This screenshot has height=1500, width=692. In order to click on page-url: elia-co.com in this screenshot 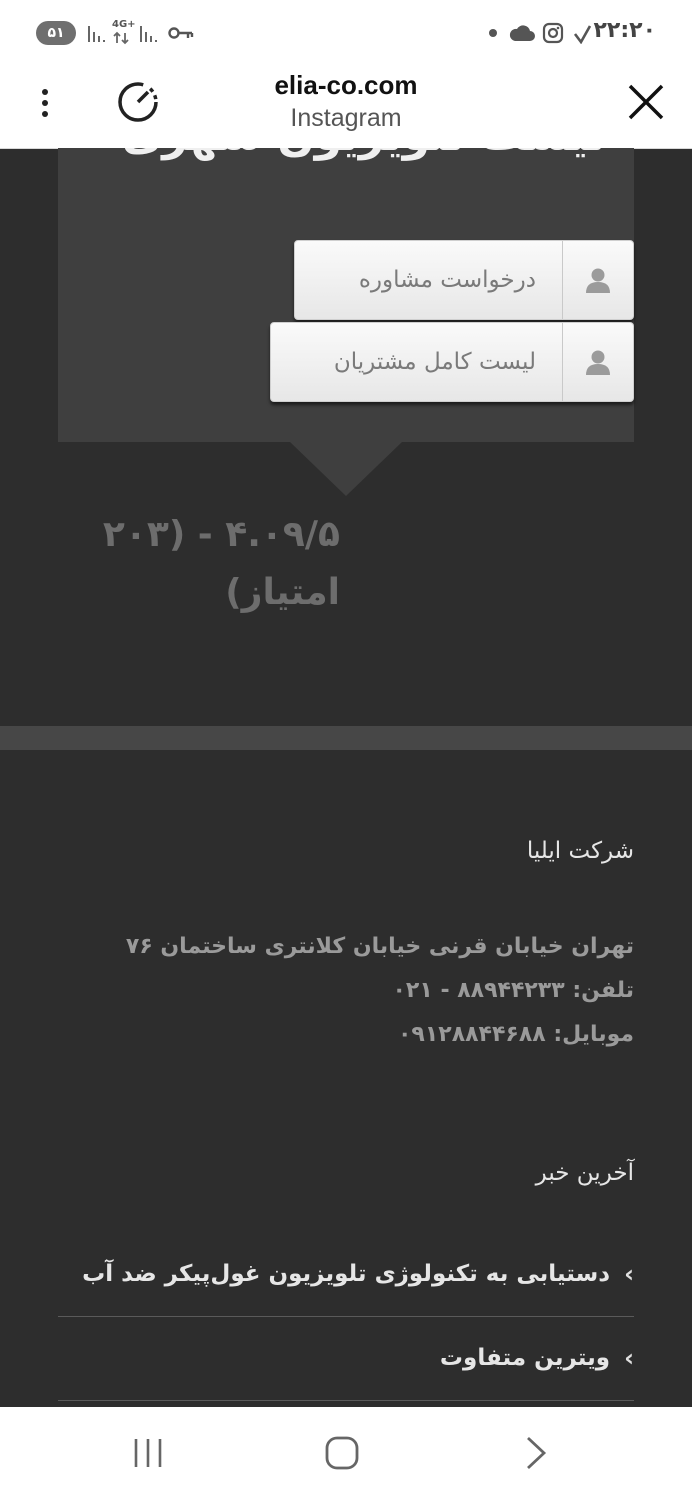, I will do `click(346, 85)`.